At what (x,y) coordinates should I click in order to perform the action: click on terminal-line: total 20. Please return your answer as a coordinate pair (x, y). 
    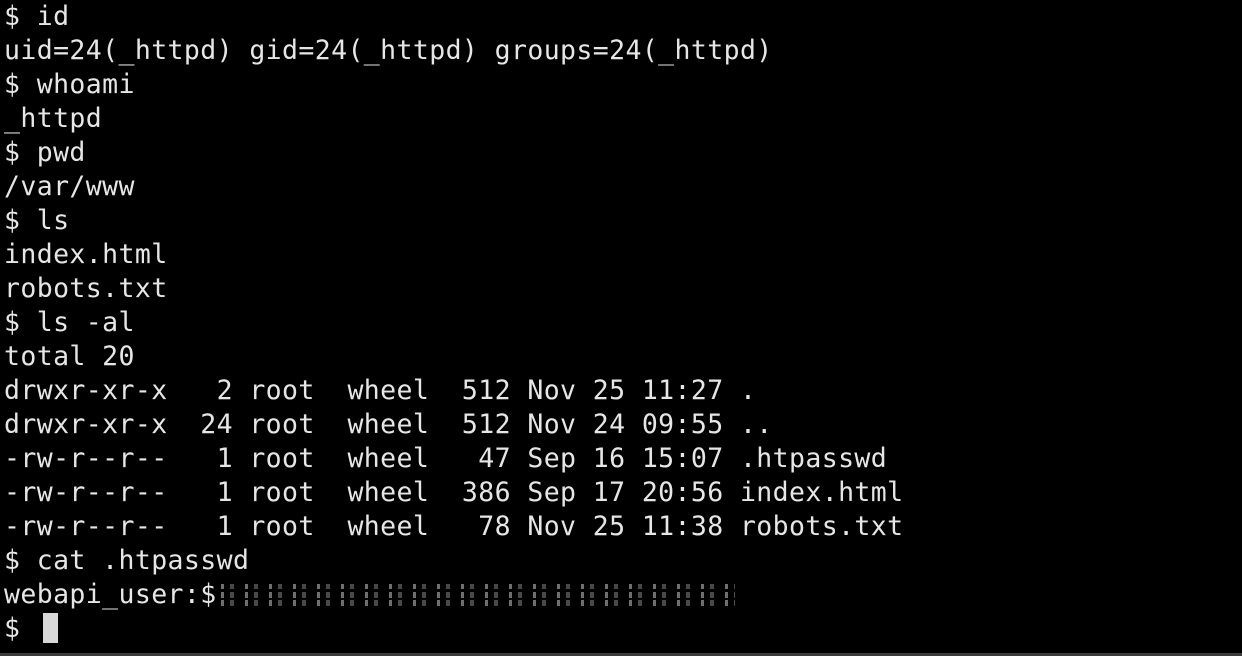
    Looking at the image, I should click on (69, 356).